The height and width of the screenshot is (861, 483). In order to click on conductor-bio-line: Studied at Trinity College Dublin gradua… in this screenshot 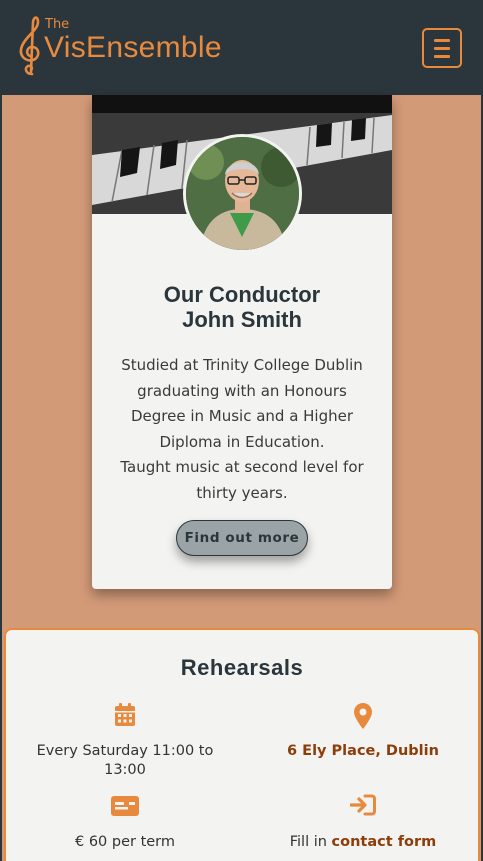, I will do `click(242, 403)`.